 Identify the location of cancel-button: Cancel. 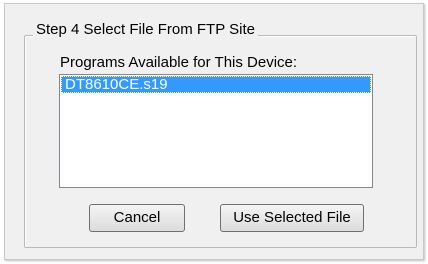
(137, 218).